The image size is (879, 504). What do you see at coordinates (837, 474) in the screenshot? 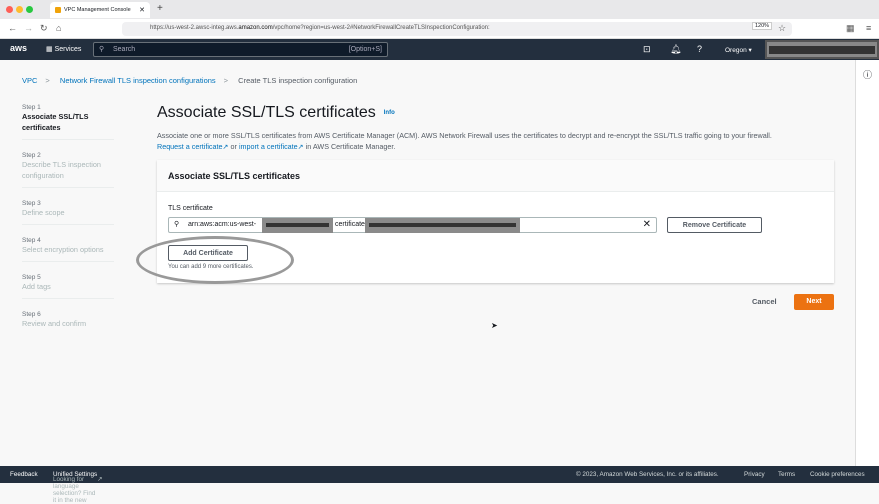
I see `cookie-preferences-link: Cookie preferences` at bounding box center [837, 474].